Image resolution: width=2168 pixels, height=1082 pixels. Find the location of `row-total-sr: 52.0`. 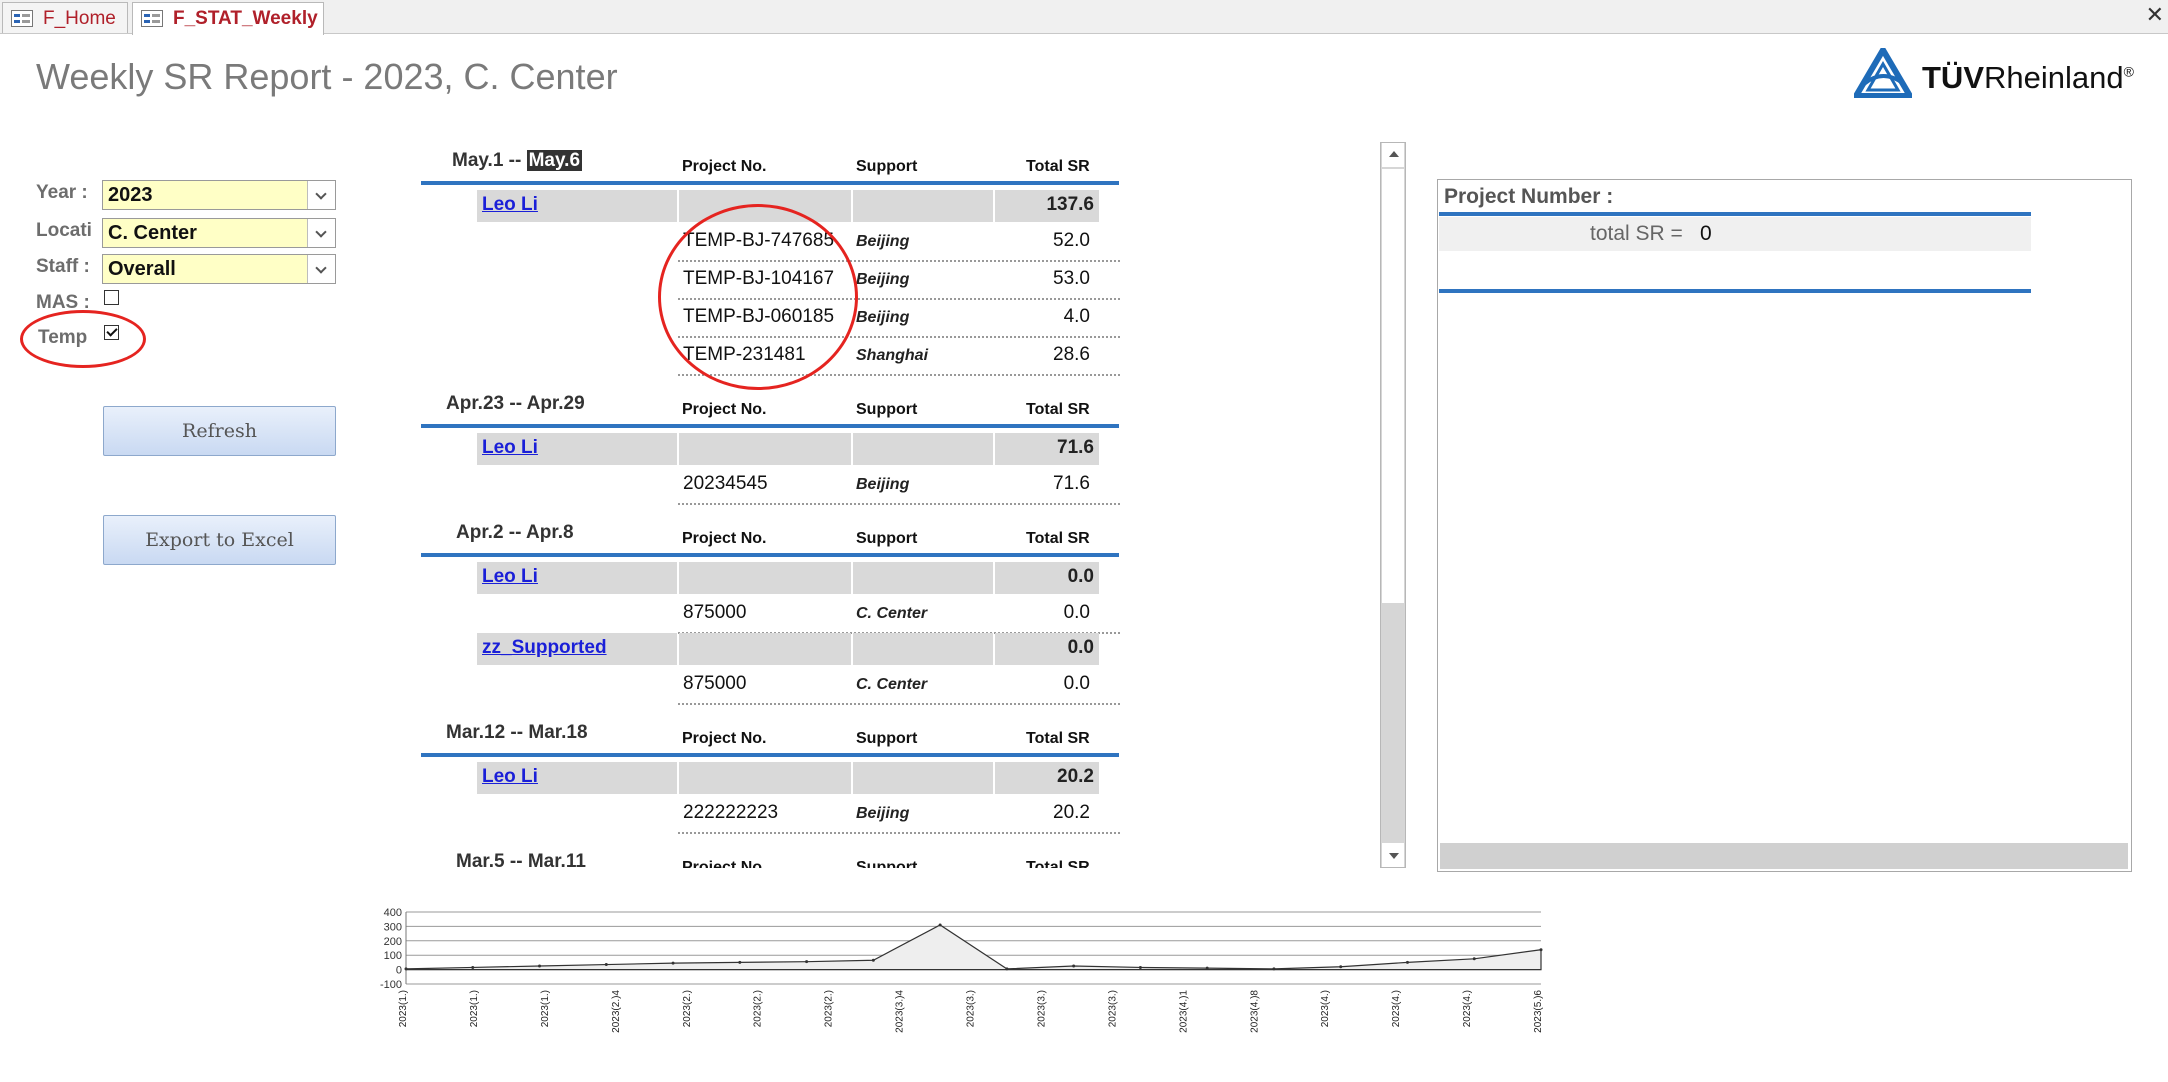

row-total-sr: 52.0 is located at coordinates (1071, 240).